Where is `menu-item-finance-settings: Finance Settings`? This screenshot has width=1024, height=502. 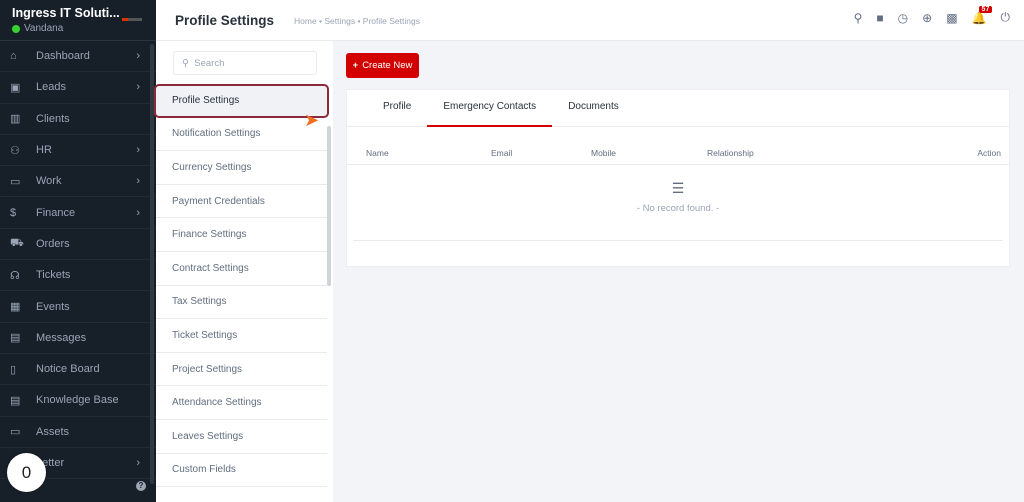
menu-item-finance-settings: Finance Settings is located at coordinates (241, 235).